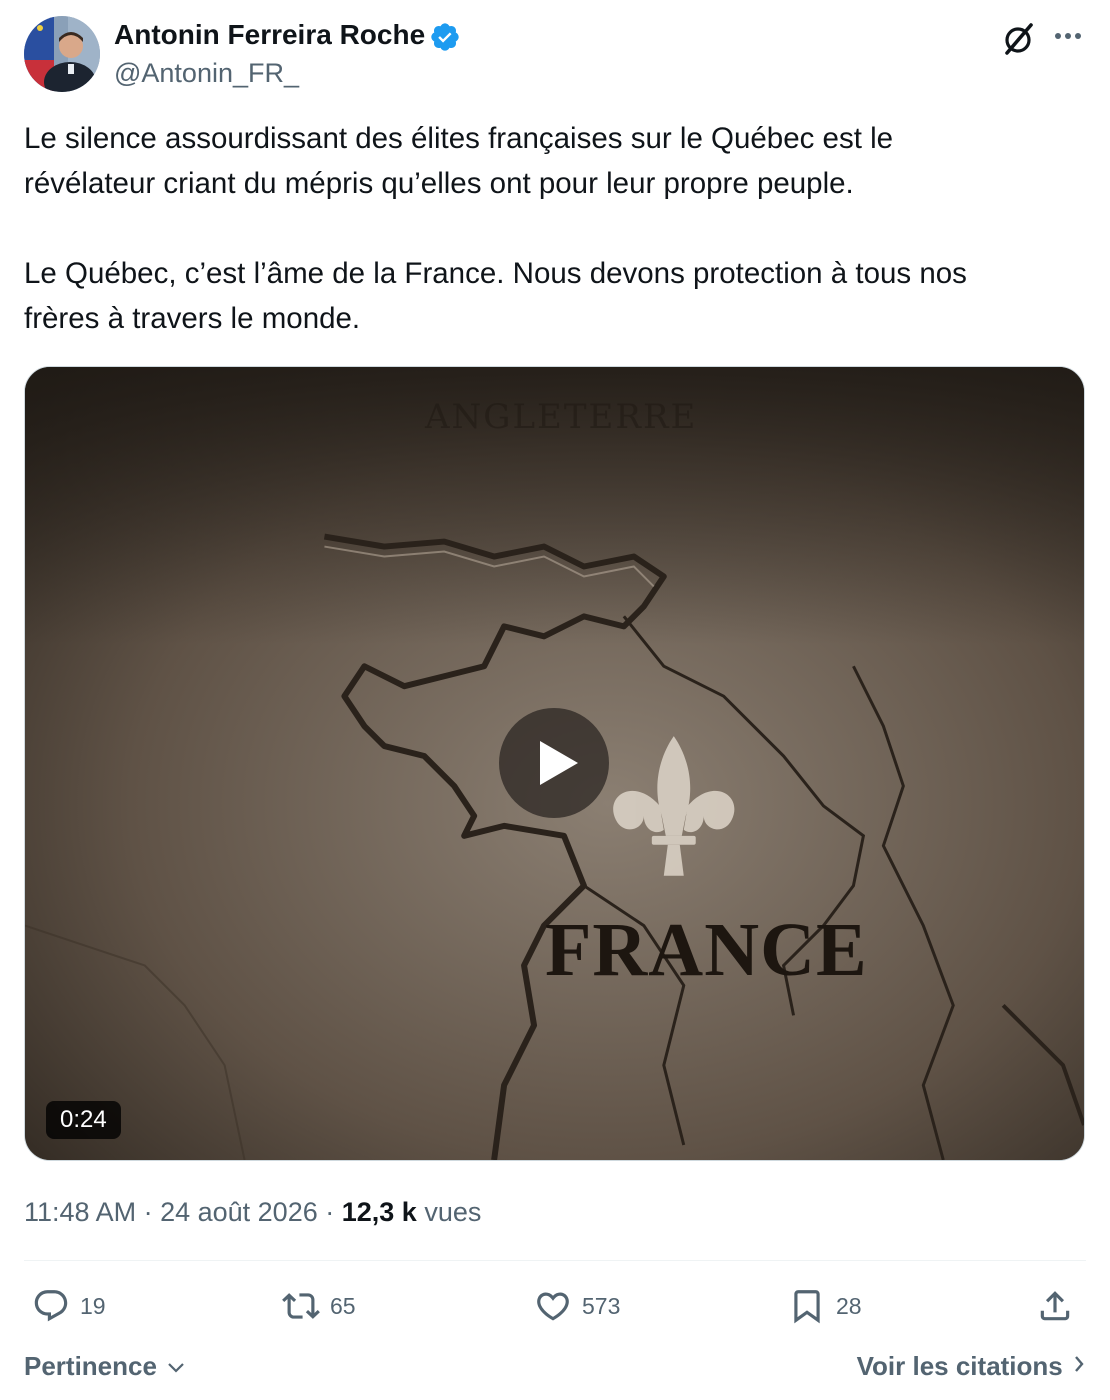 This screenshot has width=1110, height=1400. I want to click on share-icon, so click(1055, 1306).